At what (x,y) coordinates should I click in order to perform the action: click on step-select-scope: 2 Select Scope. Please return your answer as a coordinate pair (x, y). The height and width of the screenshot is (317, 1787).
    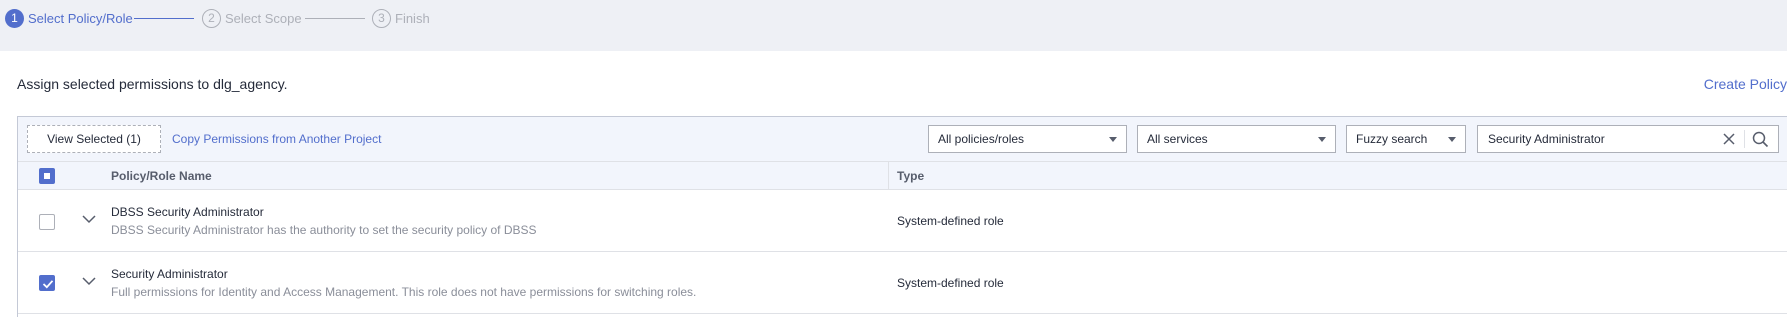
    Looking at the image, I should click on (252, 18).